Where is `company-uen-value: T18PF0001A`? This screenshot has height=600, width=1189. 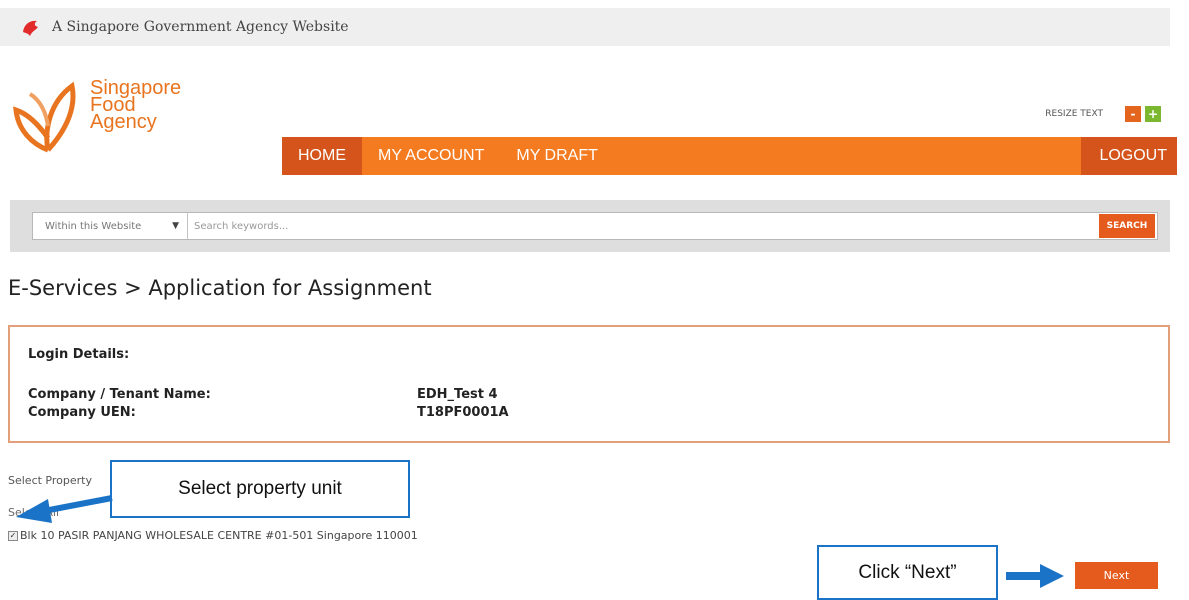
company-uen-value: T18PF0001A is located at coordinates (463, 412).